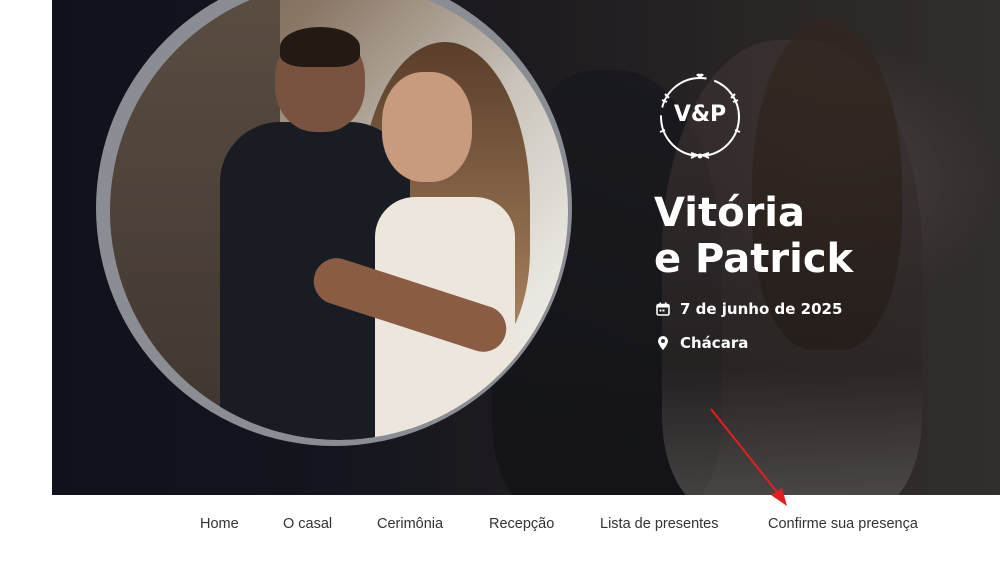  I want to click on event-date: 7 de junho de 2025, so click(749, 309).